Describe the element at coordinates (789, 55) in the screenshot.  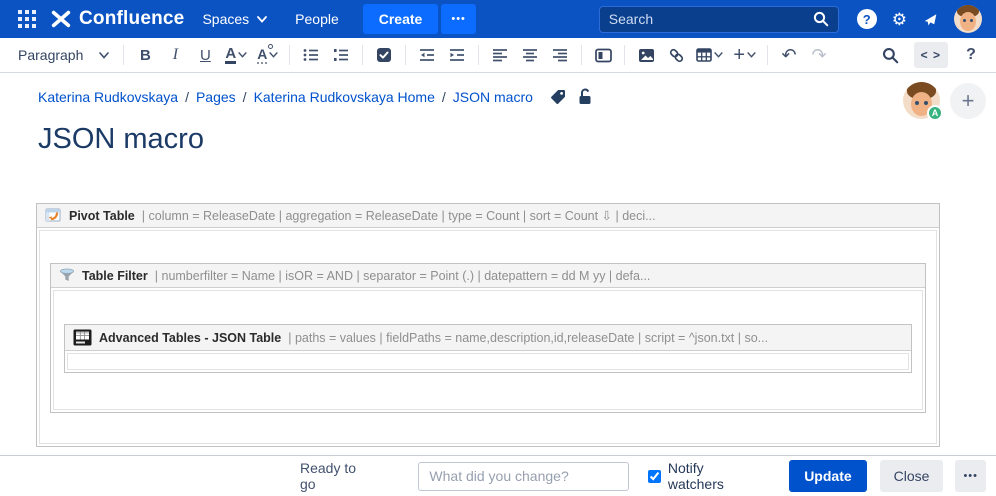
I see `undo-button: ↶` at that location.